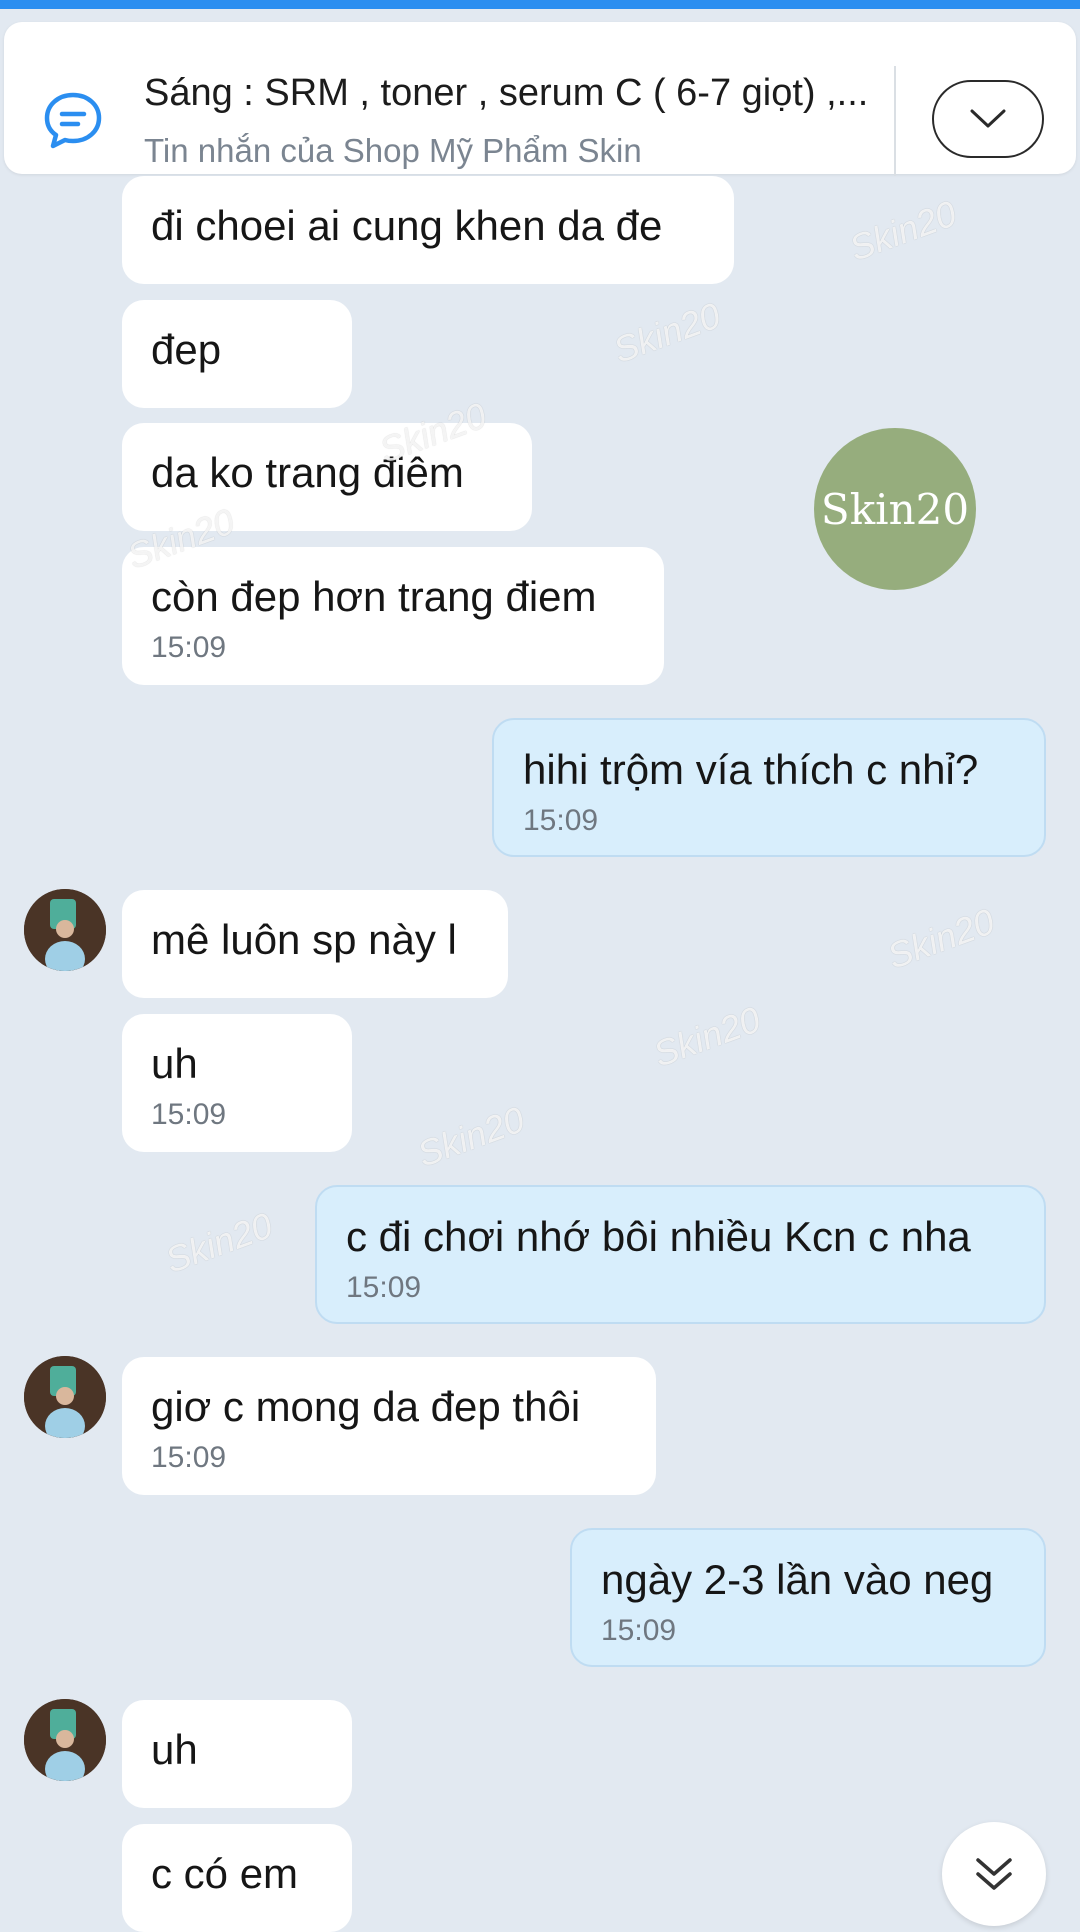 Image resolution: width=1080 pixels, height=1932 pixels. What do you see at coordinates (237, 1754) in the screenshot?
I see `message-bubble-incoming: uh` at bounding box center [237, 1754].